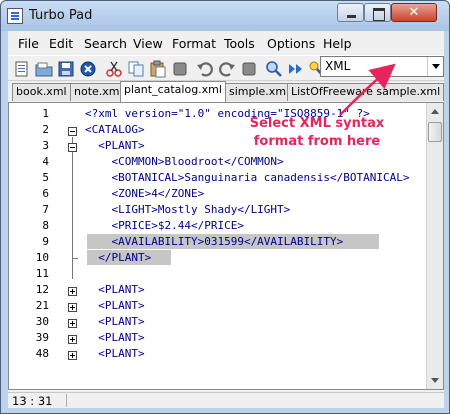  I want to click on status-bar: 13 : 31, so click(226, 400).